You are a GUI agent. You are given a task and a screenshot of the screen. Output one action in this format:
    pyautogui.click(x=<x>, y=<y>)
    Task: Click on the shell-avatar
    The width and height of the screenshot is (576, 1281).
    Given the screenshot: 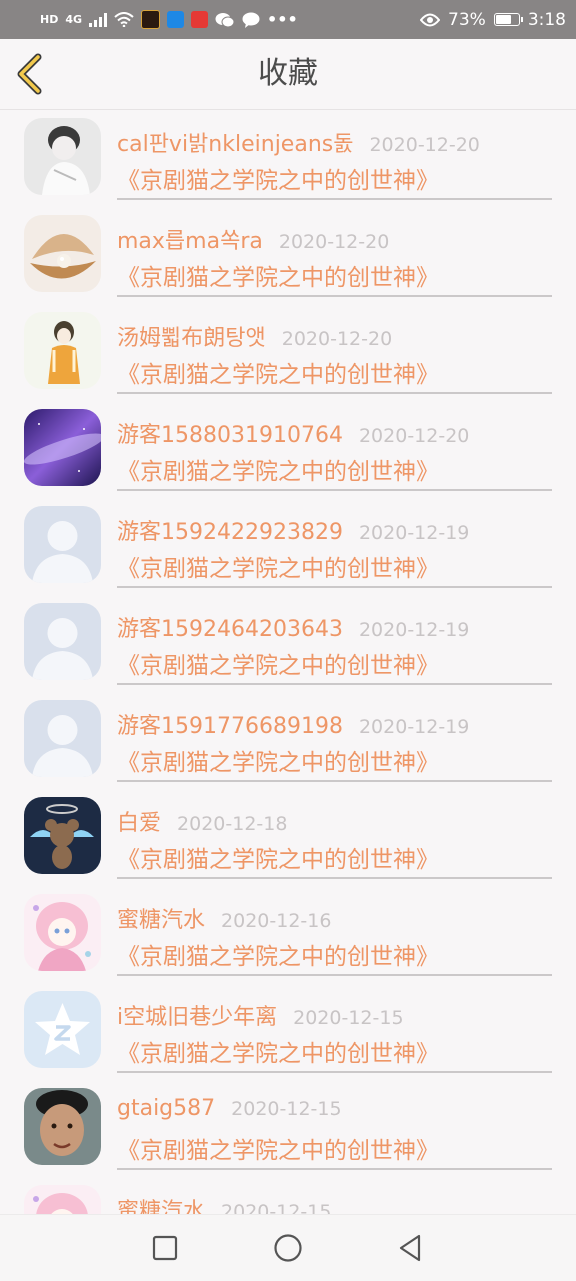 What is the action you would take?
    pyautogui.click(x=62, y=253)
    